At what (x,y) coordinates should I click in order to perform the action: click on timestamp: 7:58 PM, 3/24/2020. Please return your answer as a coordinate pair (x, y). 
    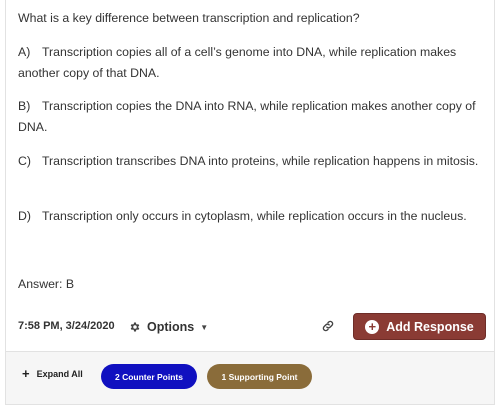
    Looking at the image, I should click on (66, 326).